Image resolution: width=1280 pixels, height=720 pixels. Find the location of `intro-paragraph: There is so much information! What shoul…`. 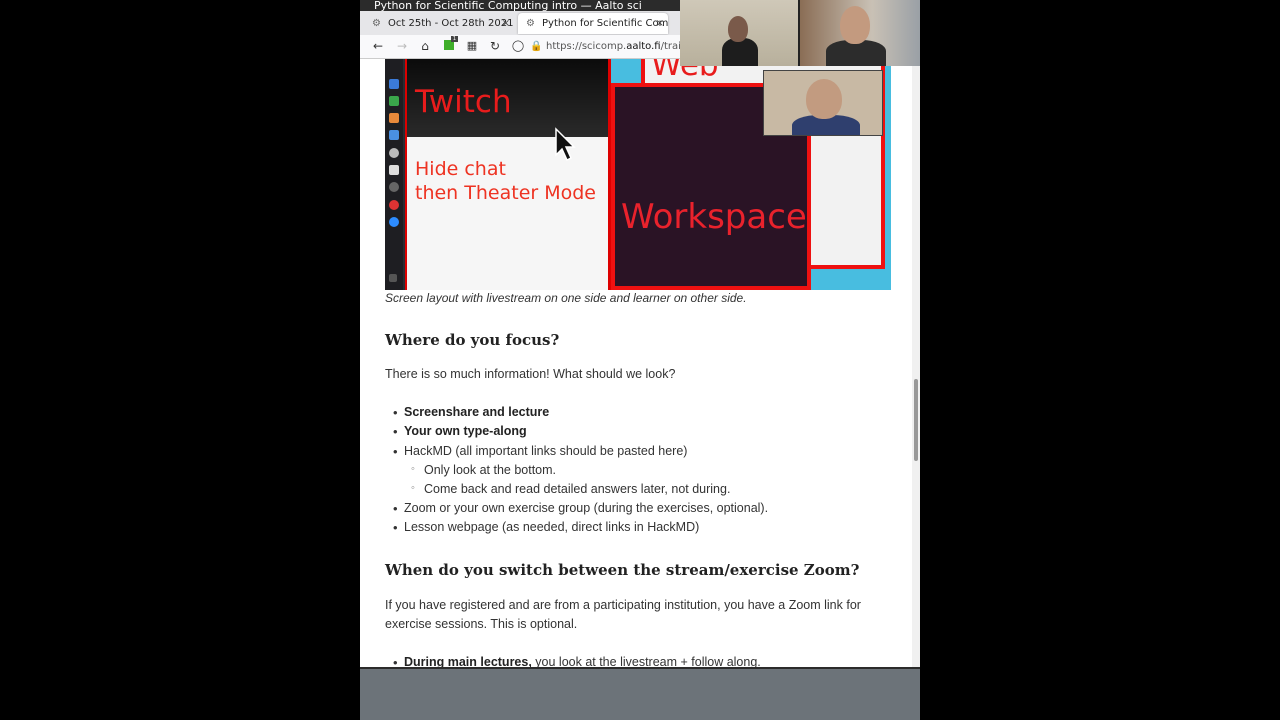

intro-paragraph: There is so much information! What shoul… is located at coordinates (530, 374).